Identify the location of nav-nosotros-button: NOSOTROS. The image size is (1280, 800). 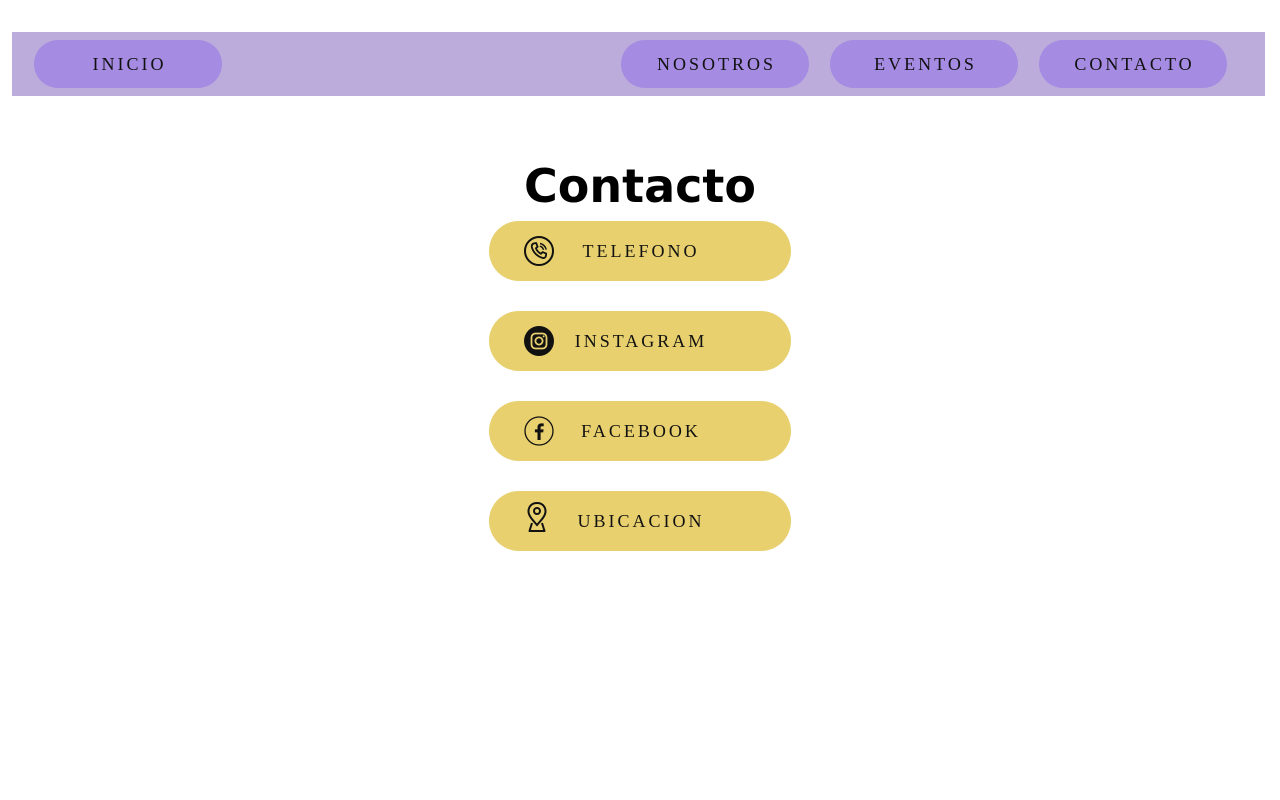
(715, 64).